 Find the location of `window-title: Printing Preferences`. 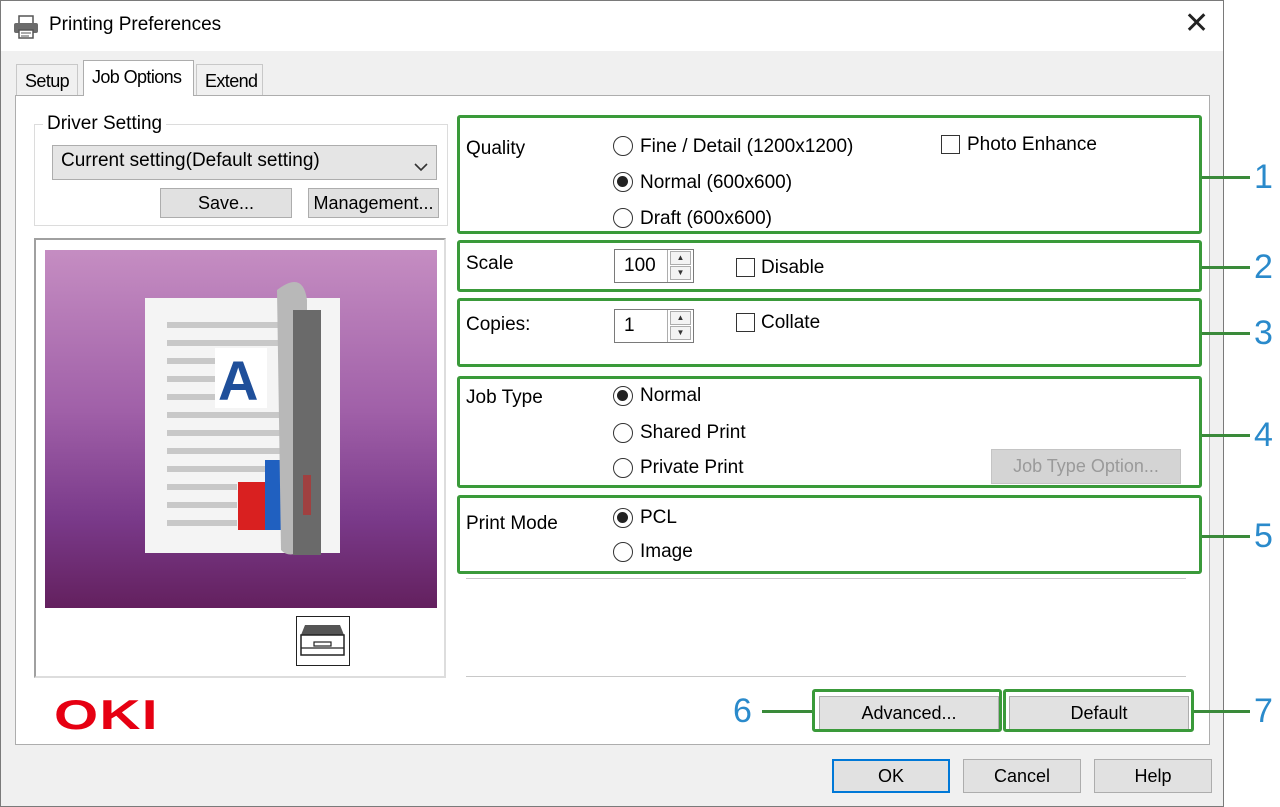

window-title: Printing Preferences is located at coordinates (135, 24).